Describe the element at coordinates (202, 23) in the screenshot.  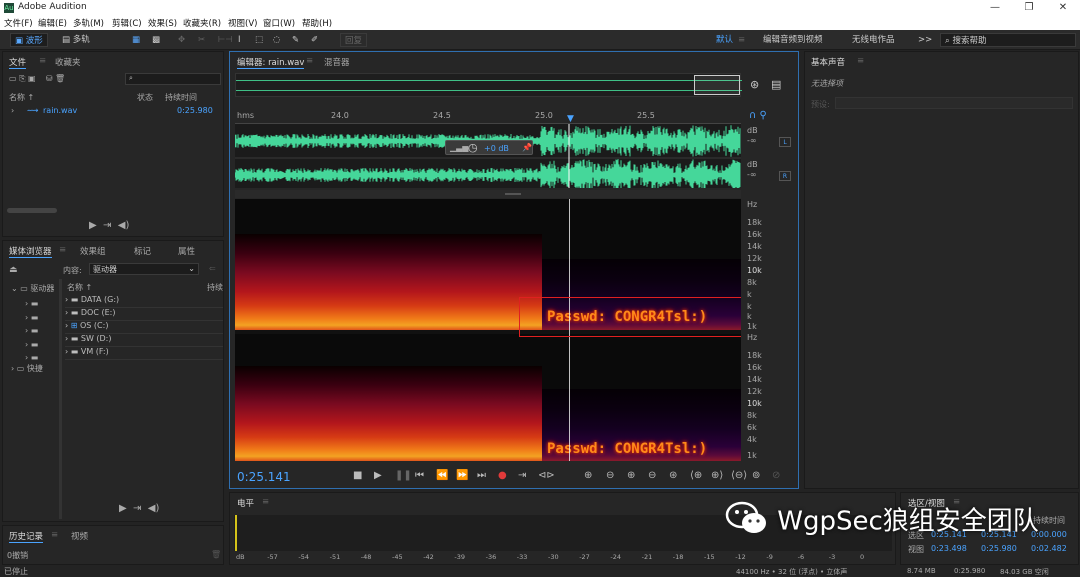
I see `menu-favorites: 收藏夹(R)` at that location.